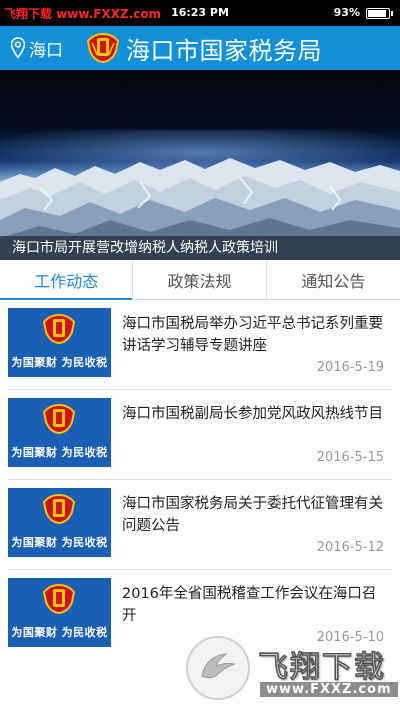  I want to click on list-item: 为国聚财 为民收税 海口市国税副局长参加党风政风热线节目 2016-5-15, so click(200, 435).